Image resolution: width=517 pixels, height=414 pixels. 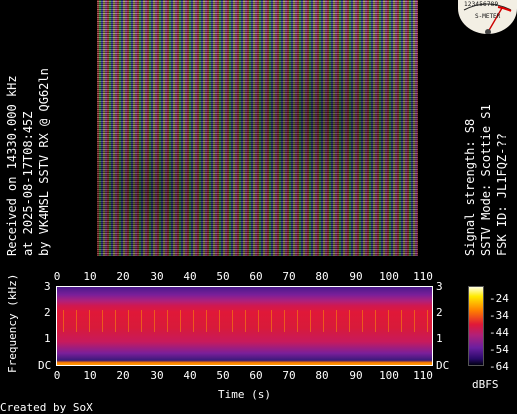 I want to click on colorbar, so click(x=476, y=326).